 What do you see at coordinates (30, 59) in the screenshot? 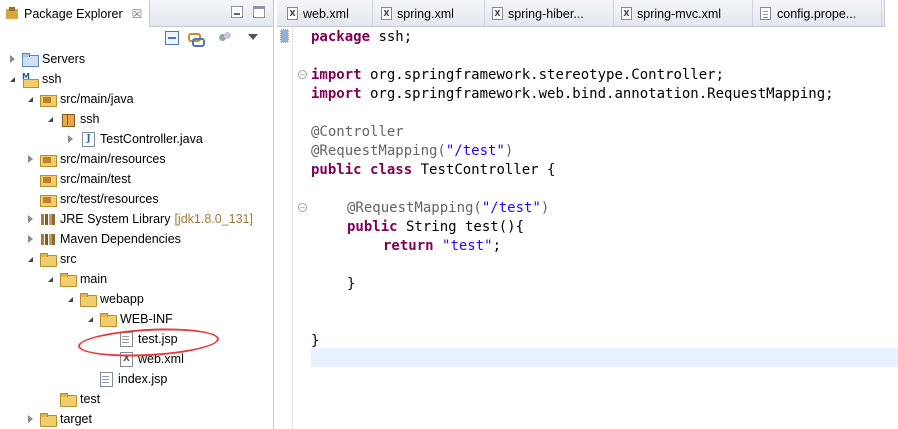
I see `servers-folder-icon` at bounding box center [30, 59].